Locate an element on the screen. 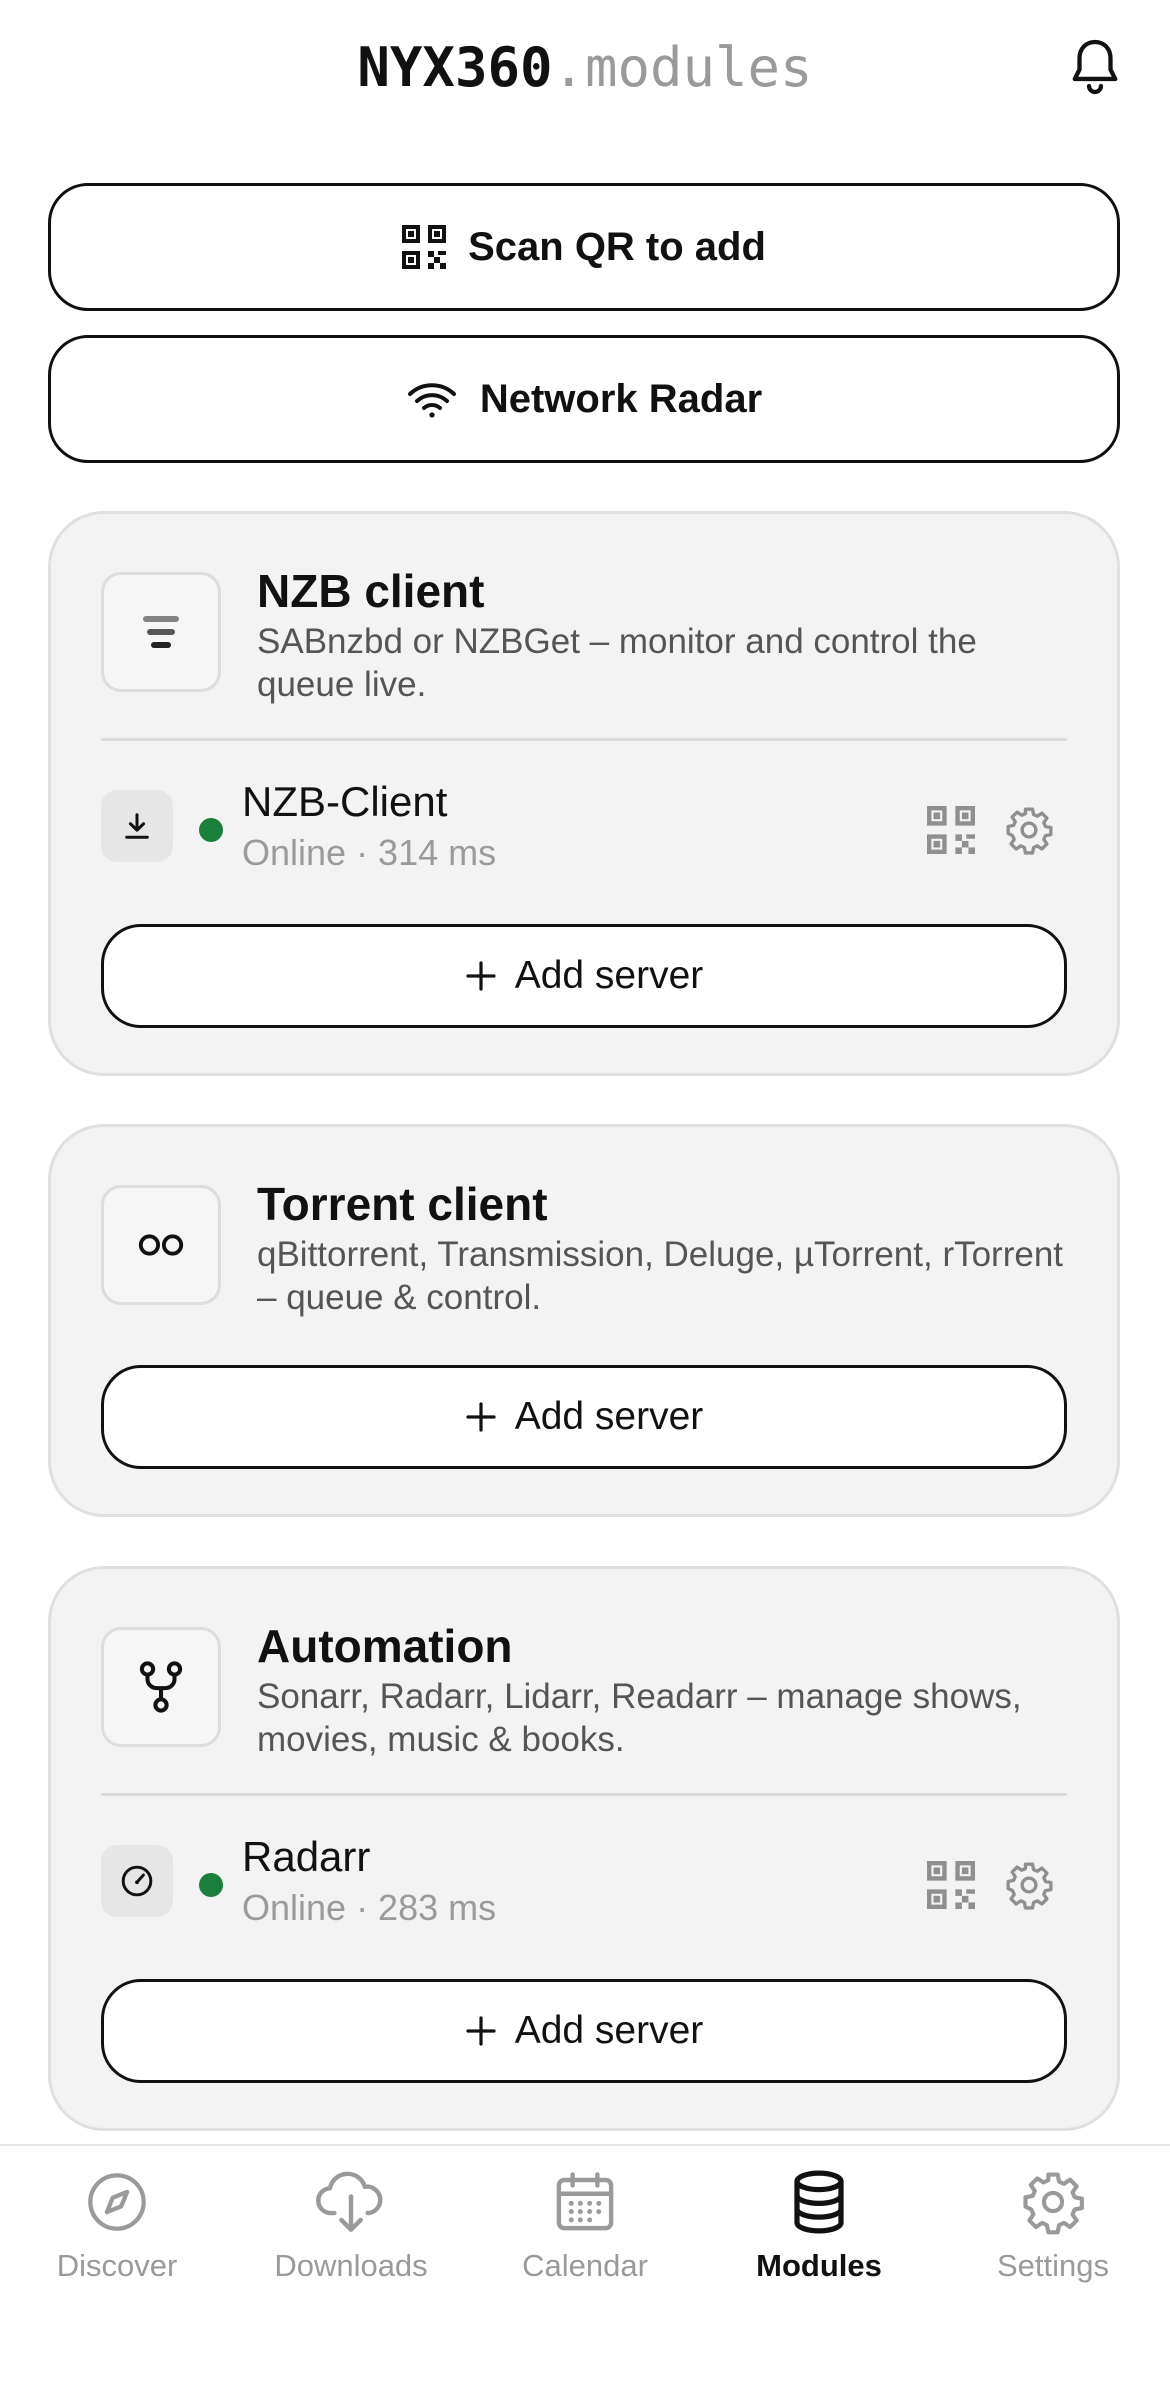 This screenshot has width=1170, height=2394. network-radar-label: Network Radar is located at coordinates (621, 398).